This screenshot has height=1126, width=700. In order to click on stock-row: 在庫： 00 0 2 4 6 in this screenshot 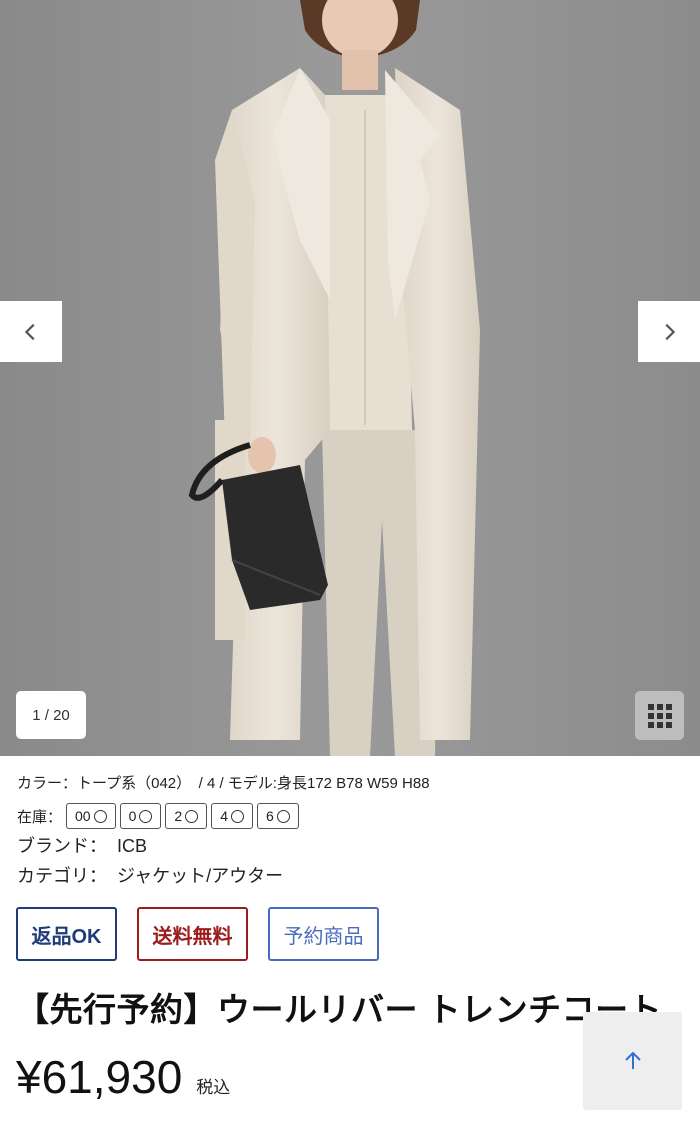, I will do `click(160, 816)`.